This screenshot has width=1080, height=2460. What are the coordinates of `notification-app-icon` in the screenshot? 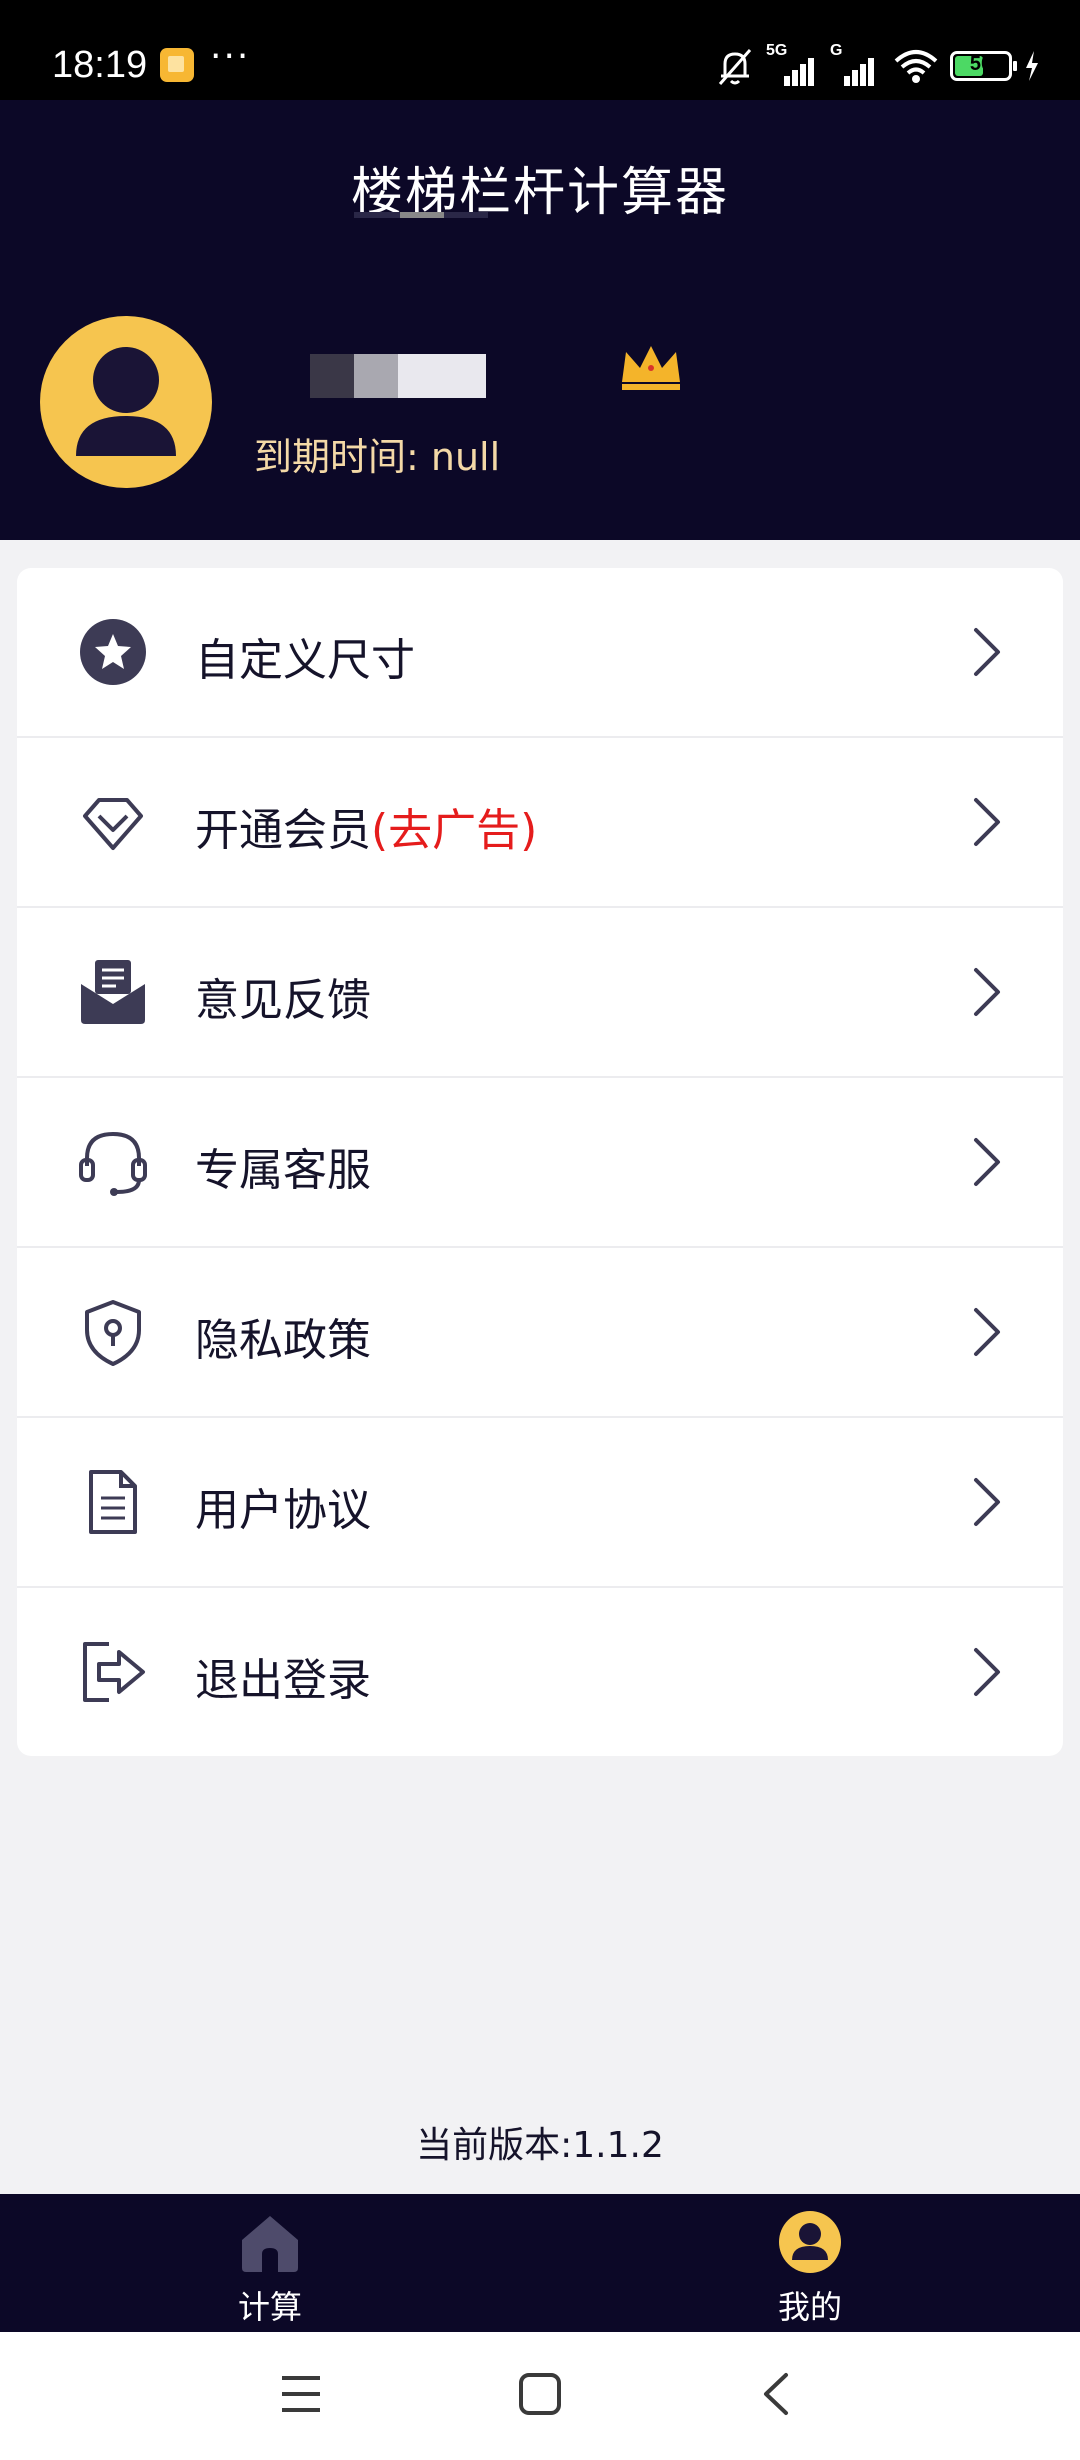 It's located at (177, 65).